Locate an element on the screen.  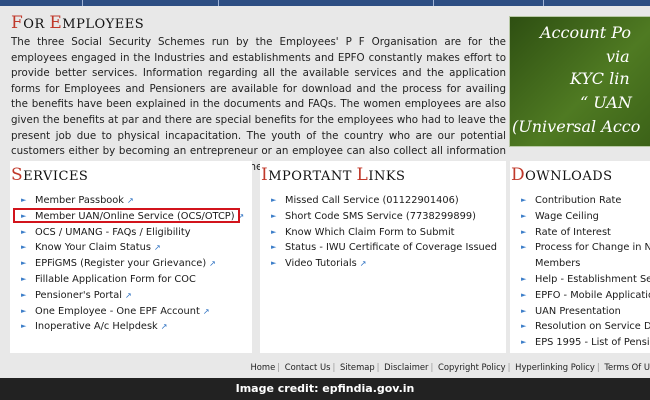
list-item: ► Pensioner's Portal ↗ is located at coordinates (131, 296).